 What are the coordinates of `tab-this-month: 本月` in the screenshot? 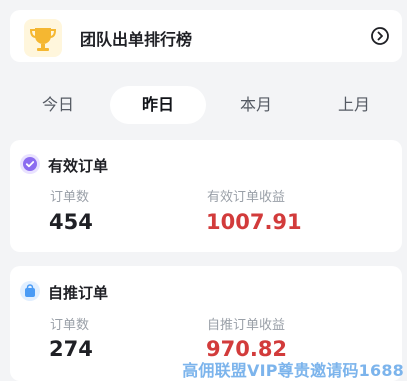 It's located at (256, 105).